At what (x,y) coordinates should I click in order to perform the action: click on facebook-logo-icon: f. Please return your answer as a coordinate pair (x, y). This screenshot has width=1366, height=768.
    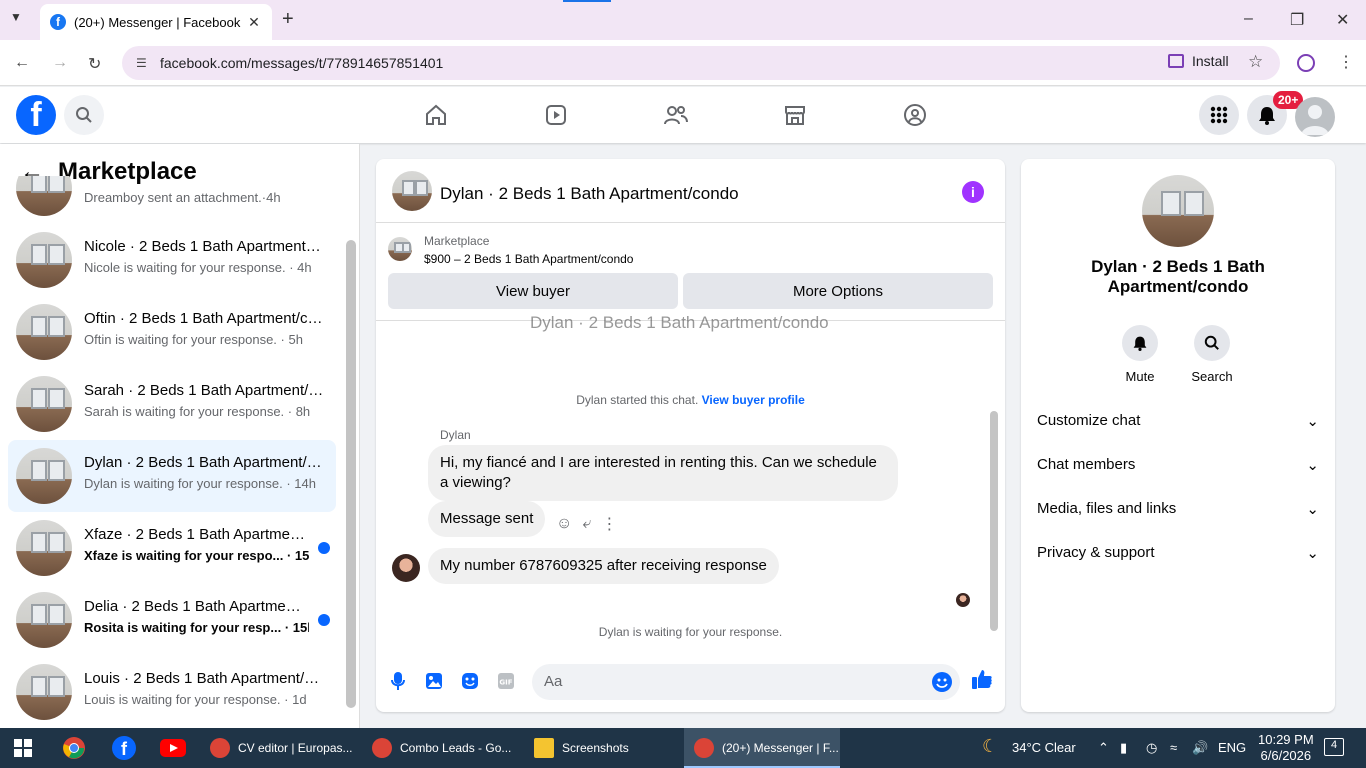
    Looking at the image, I should click on (36, 115).